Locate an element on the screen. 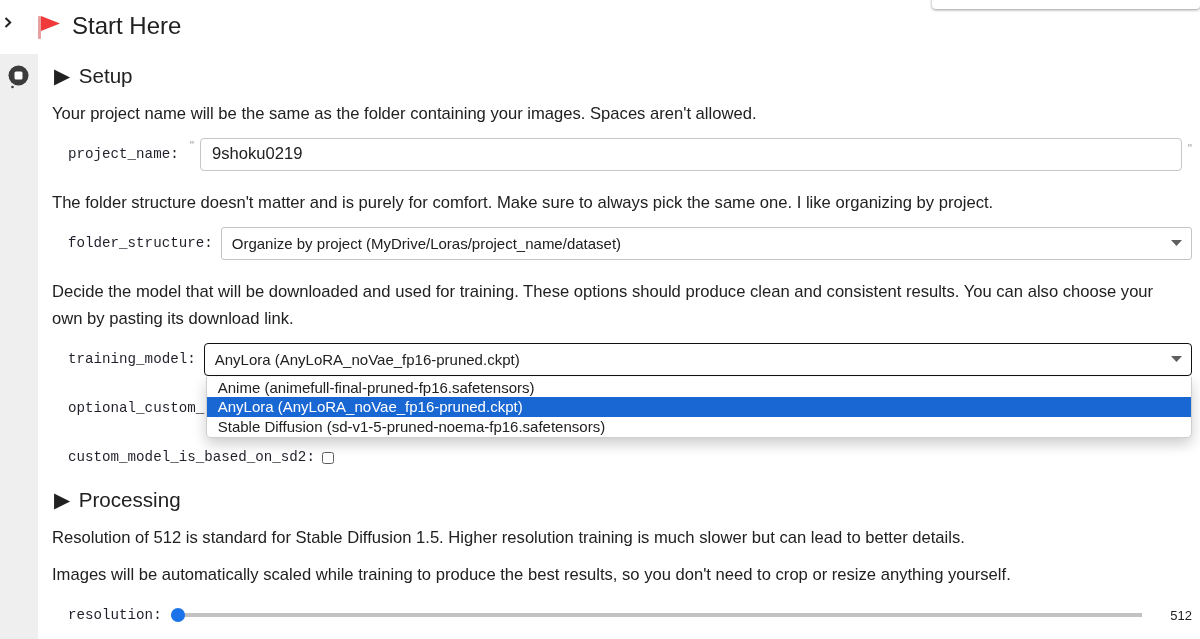  description-text: Resolution of 512 is standard for Stable Diffusion 1.5. Higher resolution training is much slower but can lead to better details. is located at coordinates (509, 538).